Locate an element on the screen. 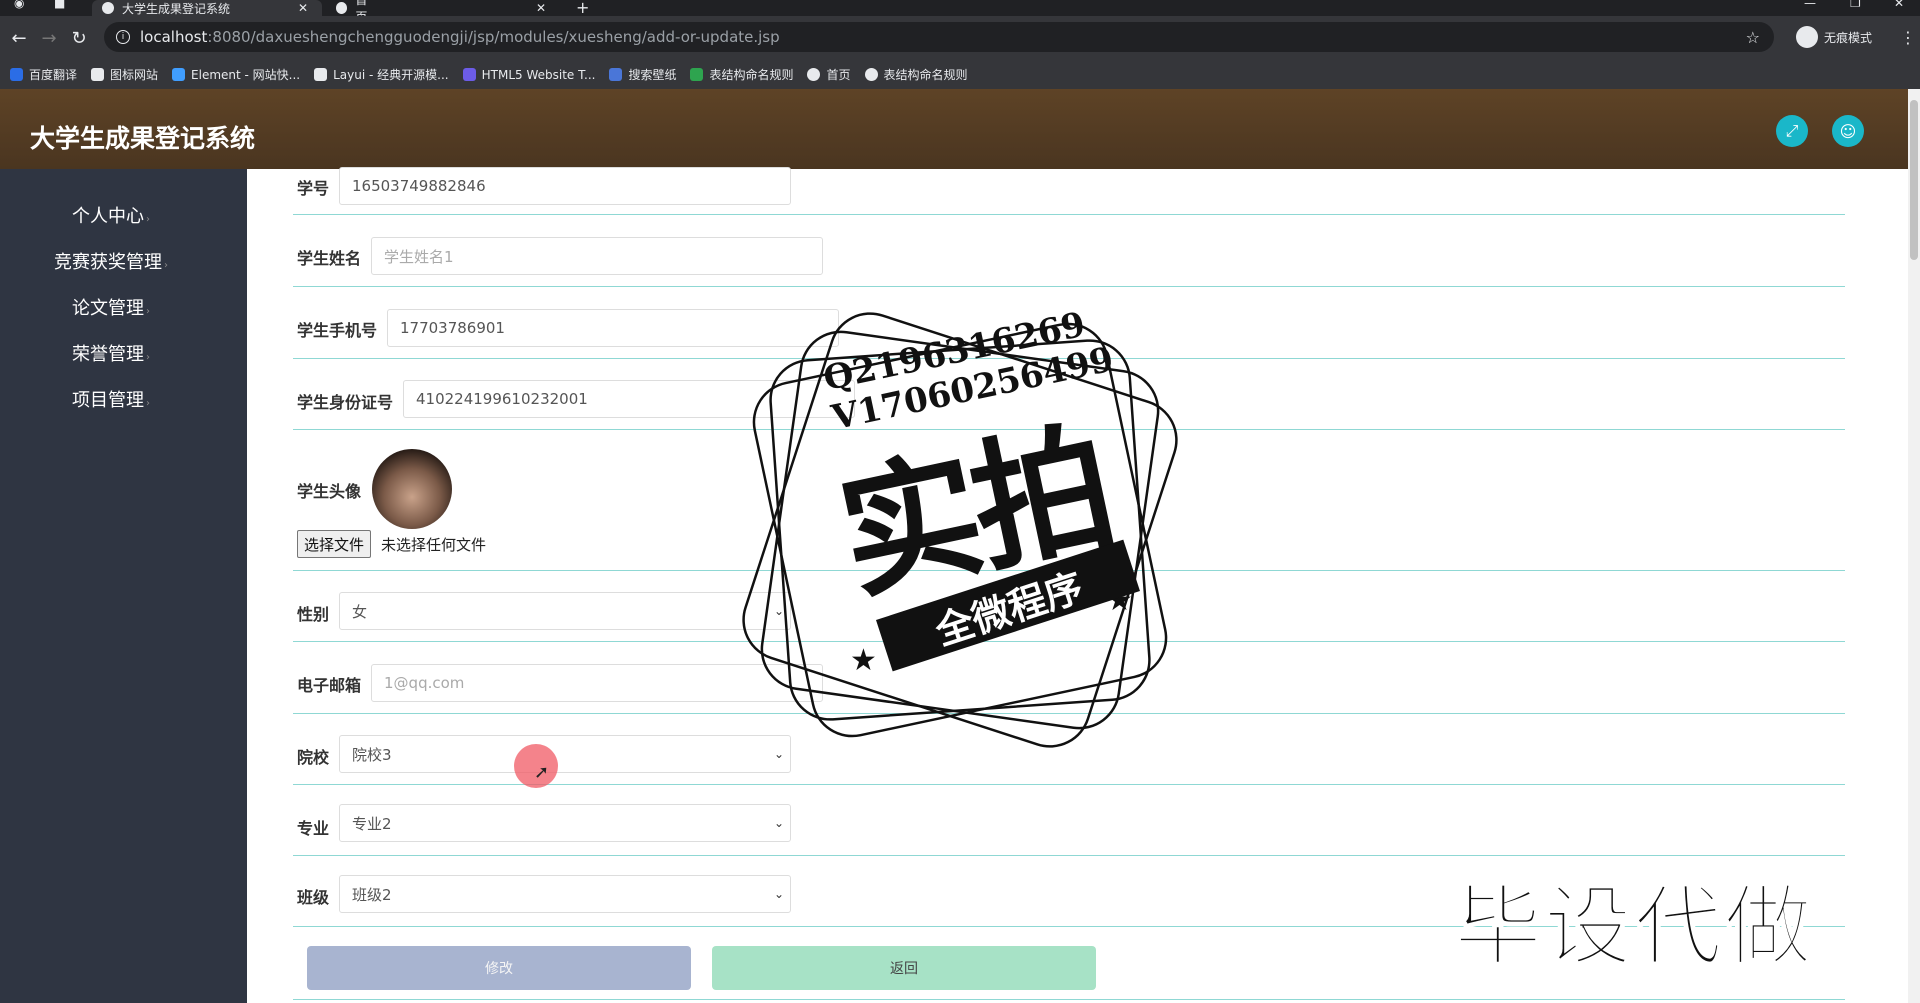 This screenshot has height=1003, width=1920. bookmark-item: 搜索壁纸 is located at coordinates (642, 74).